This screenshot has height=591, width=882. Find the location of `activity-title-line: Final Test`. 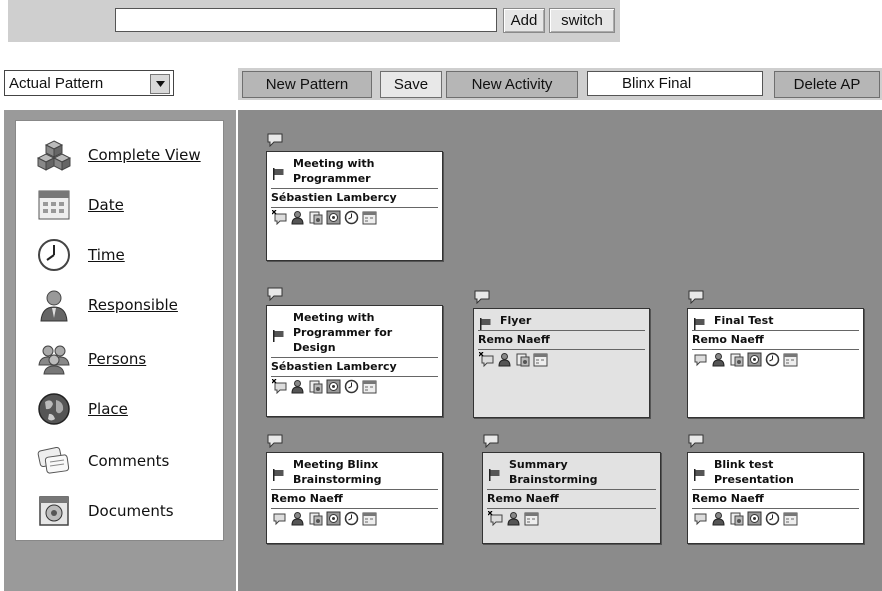

activity-title-line: Final Test is located at coordinates (744, 320).